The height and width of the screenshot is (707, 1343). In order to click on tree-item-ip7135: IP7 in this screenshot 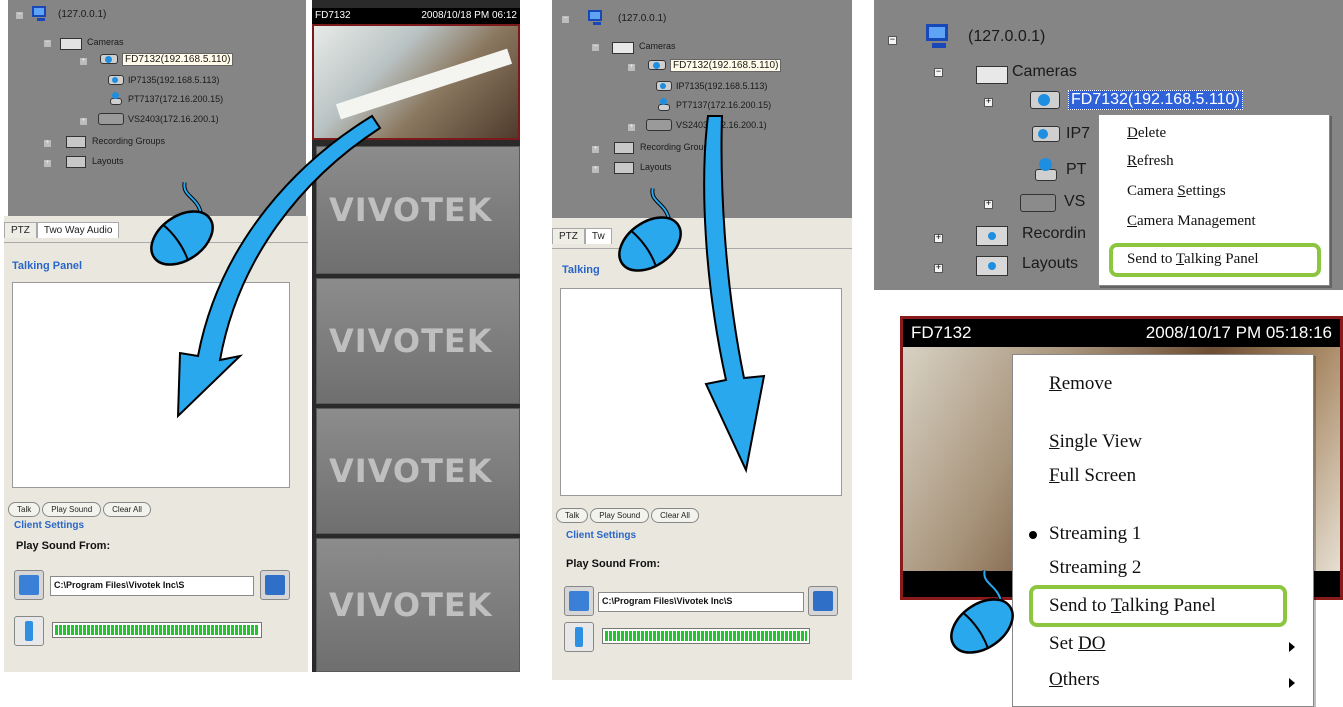, I will do `click(1062, 134)`.